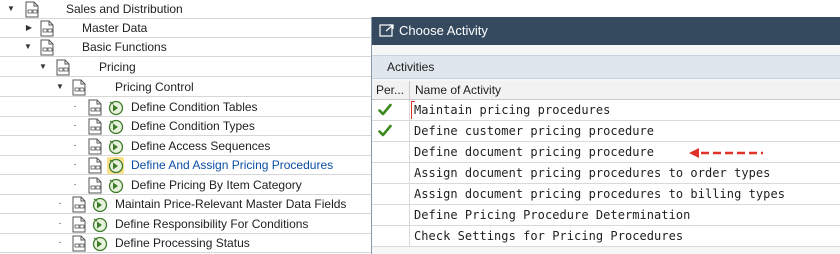 Image resolution: width=840 pixels, height=254 pixels. I want to click on expand-arrow-icon: ▶, so click(29, 28).